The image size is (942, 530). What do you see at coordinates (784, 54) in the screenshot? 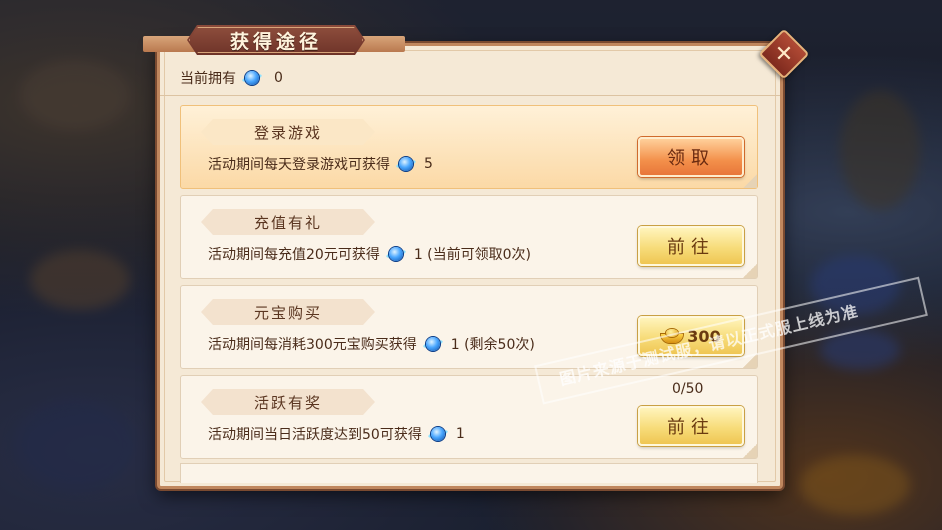
I see `close-x-icon: ✕` at bounding box center [784, 54].